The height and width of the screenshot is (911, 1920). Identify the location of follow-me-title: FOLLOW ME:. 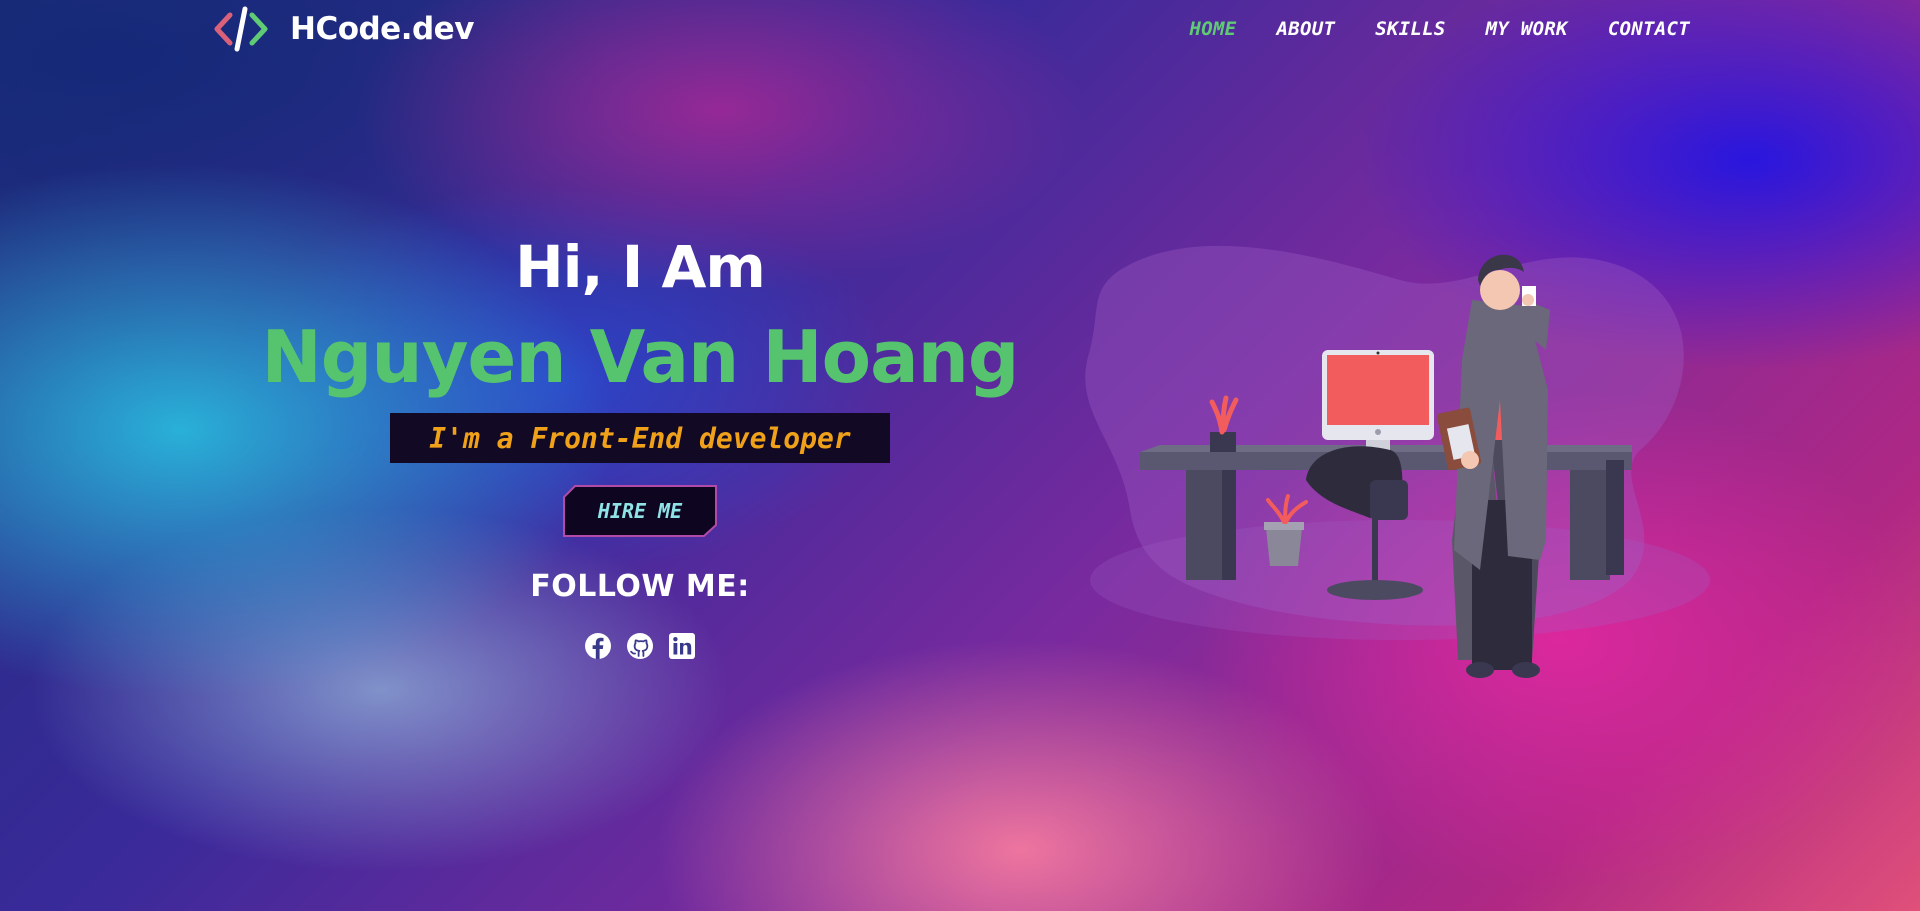
(640, 586).